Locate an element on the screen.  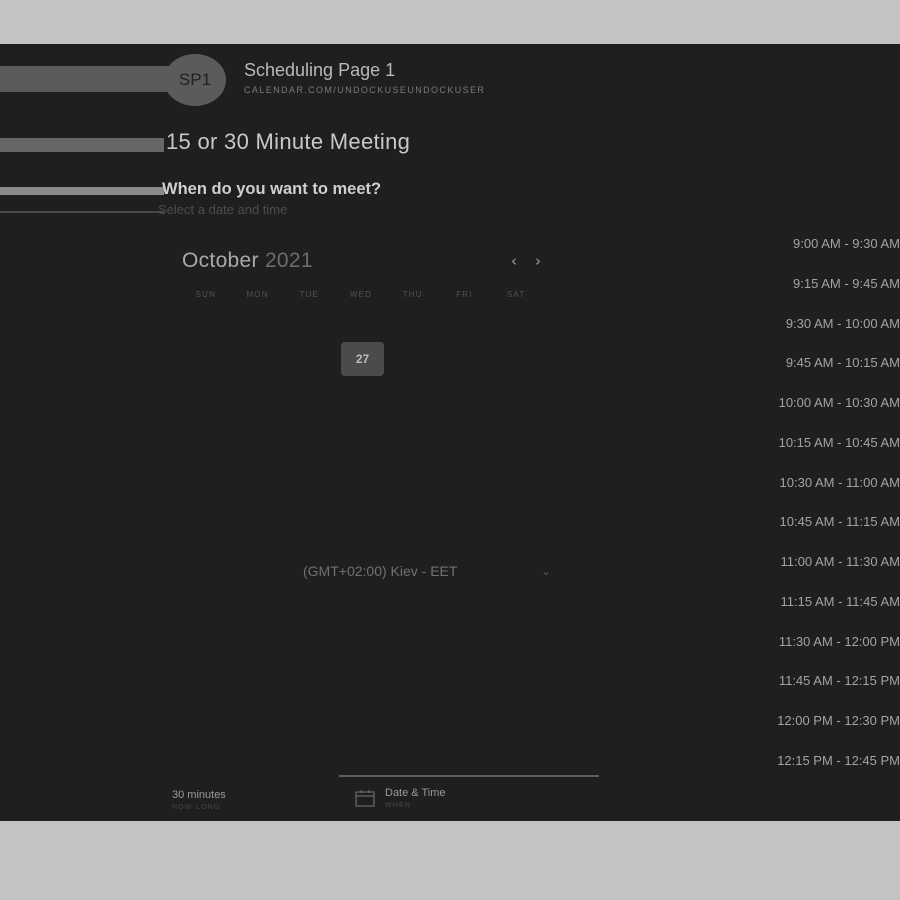
time-slot: 10:30 AM - 11:00 AM is located at coordinates (840, 482).